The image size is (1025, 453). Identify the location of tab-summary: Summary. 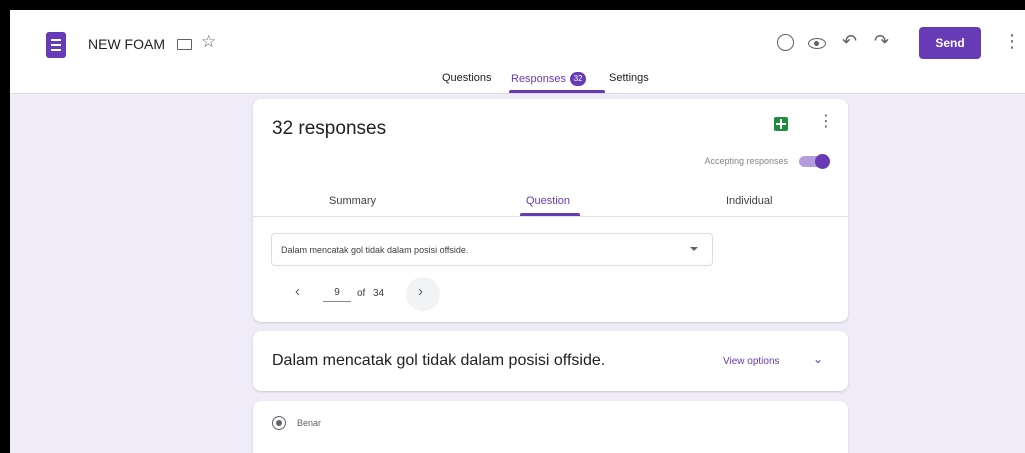
(352, 201).